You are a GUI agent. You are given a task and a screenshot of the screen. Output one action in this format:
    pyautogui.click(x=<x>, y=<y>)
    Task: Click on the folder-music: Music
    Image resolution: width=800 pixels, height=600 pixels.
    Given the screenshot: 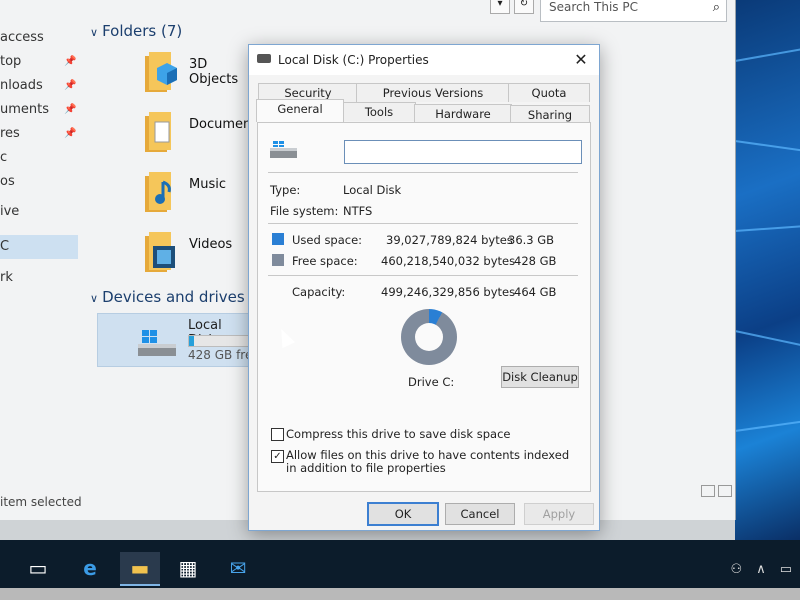 What is the action you would take?
    pyautogui.click(x=198, y=199)
    